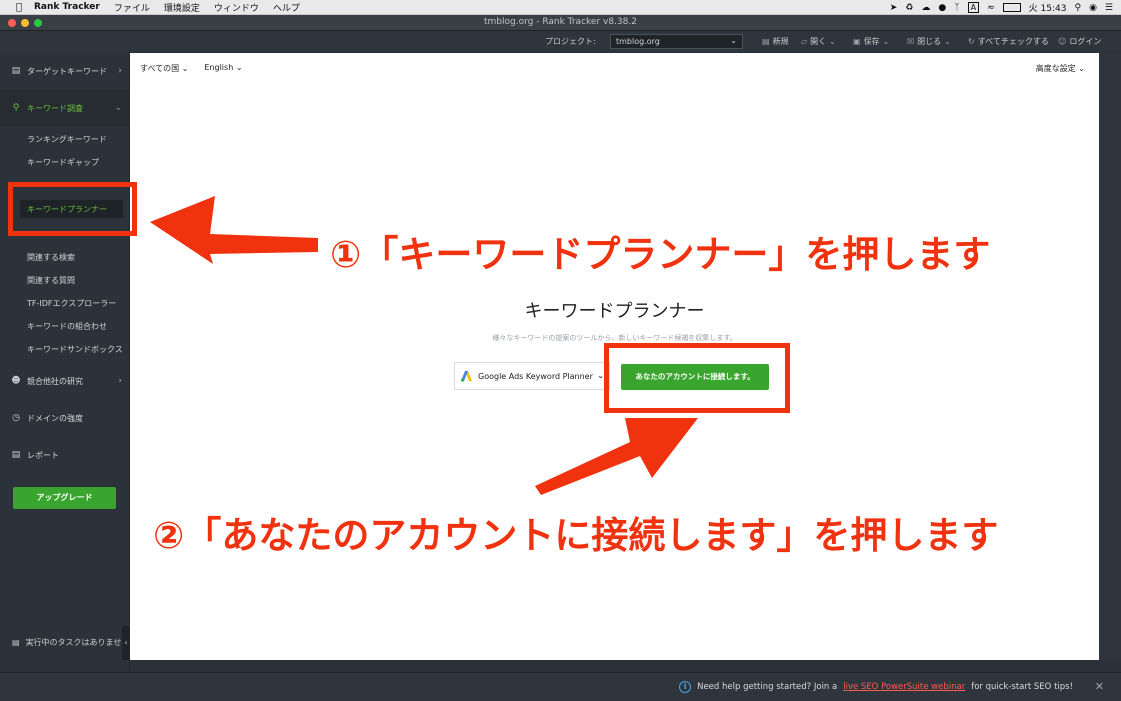  What do you see at coordinates (16, 108) in the screenshot?
I see `search-icon: ⚲` at bounding box center [16, 108].